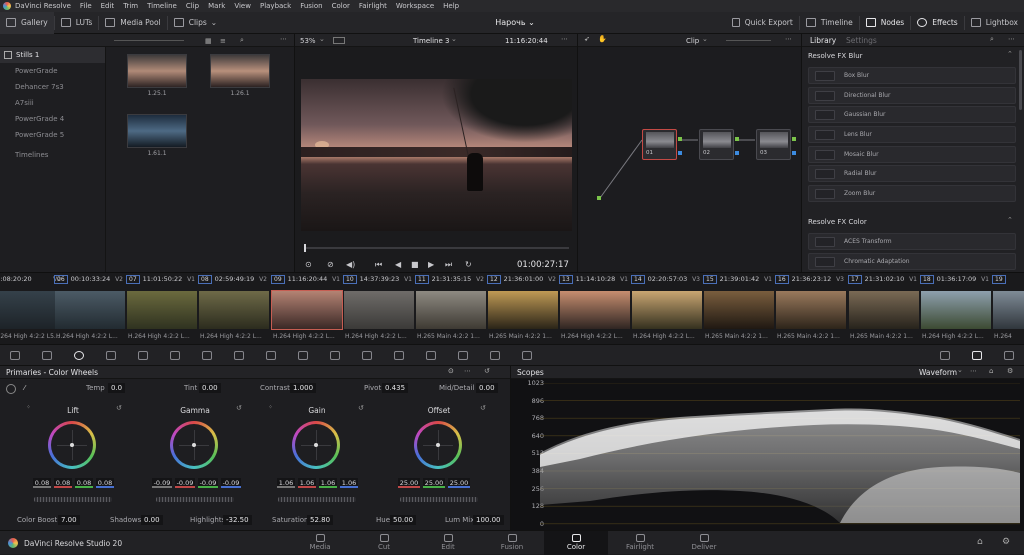  What do you see at coordinates (835, 56) in the screenshot?
I see `section-blur-title: Resolve FX Blur` at bounding box center [835, 56].